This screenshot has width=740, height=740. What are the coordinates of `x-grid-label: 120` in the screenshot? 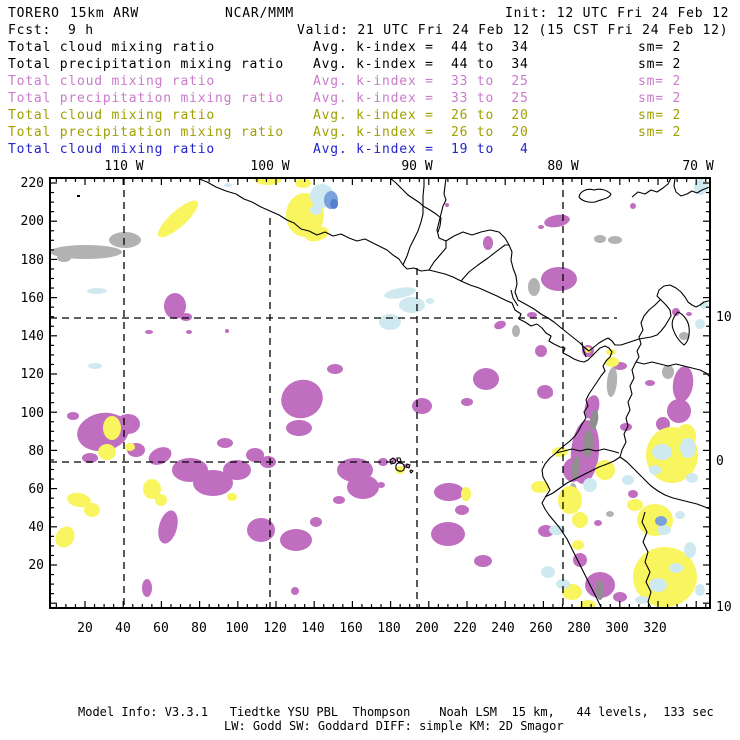 It's located at (274, 628).